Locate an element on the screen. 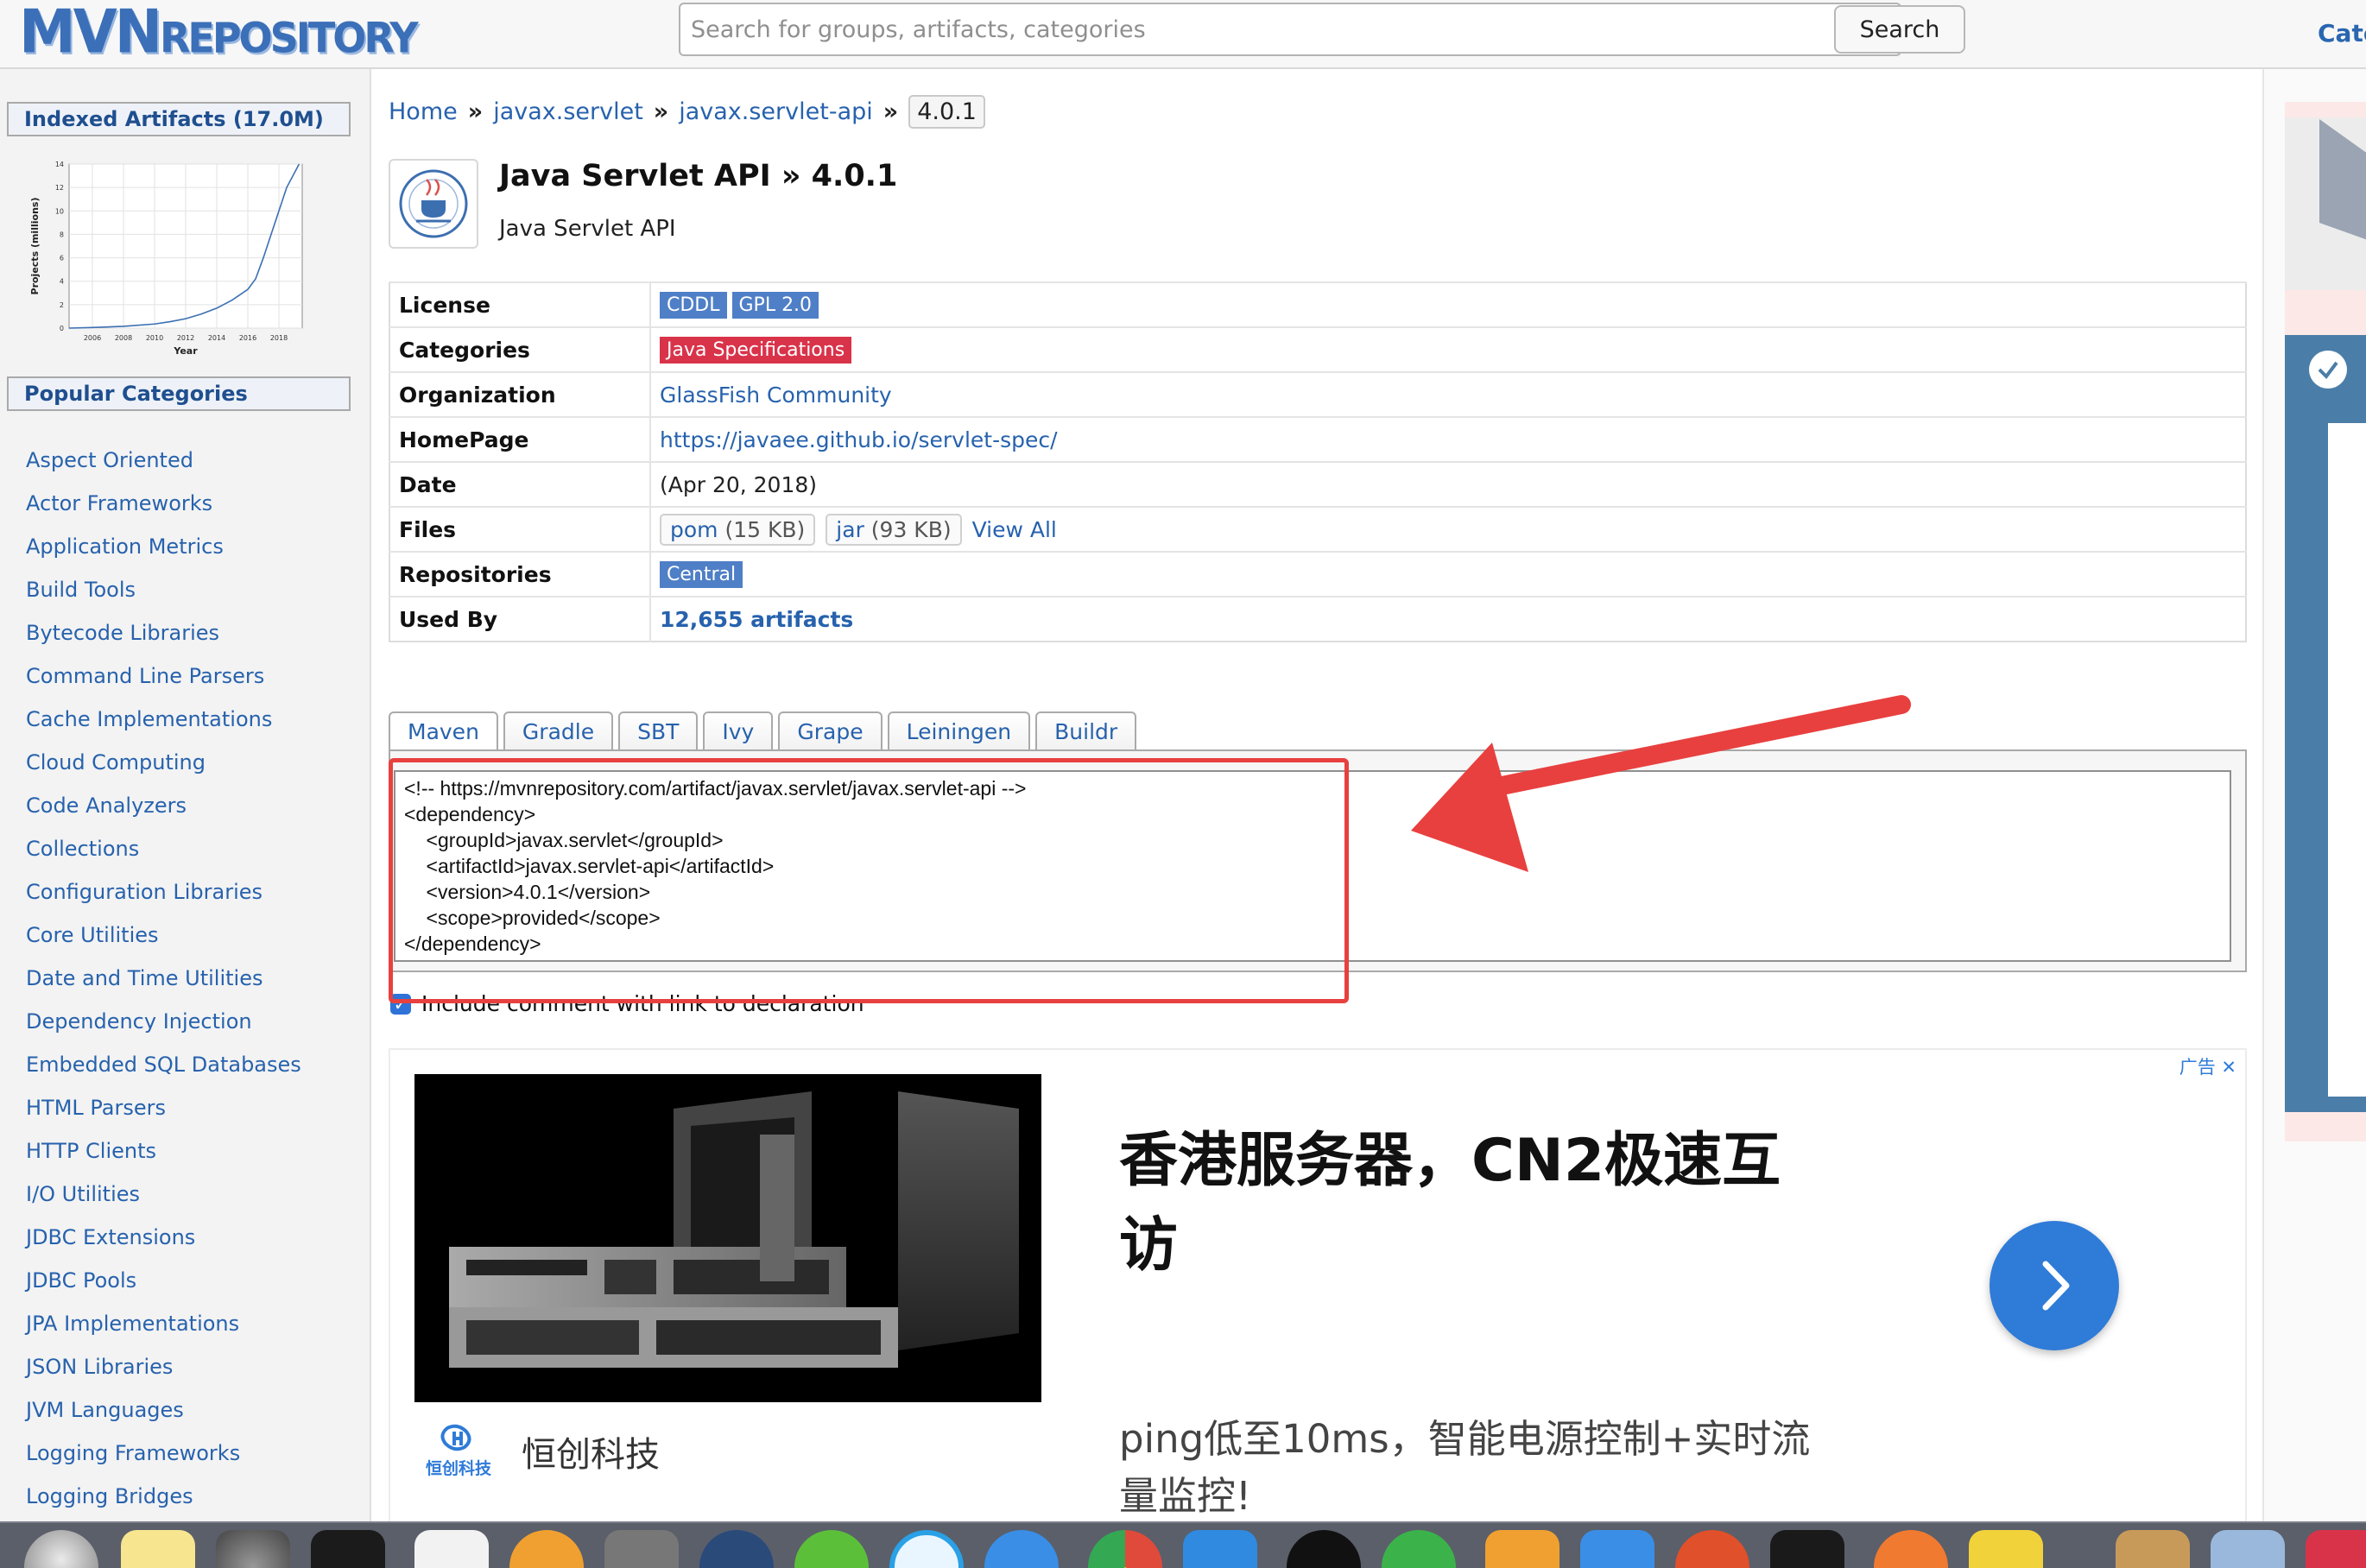 Image resolution: width=2366 pixels, height=1568 pixels. sidebar-category-item: Logging Frameworks is located at coordinates (163, 1453).